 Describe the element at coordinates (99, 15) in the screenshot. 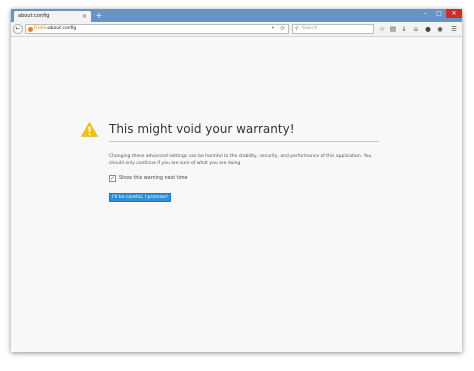

I see `new-tab-button: +` at that location.